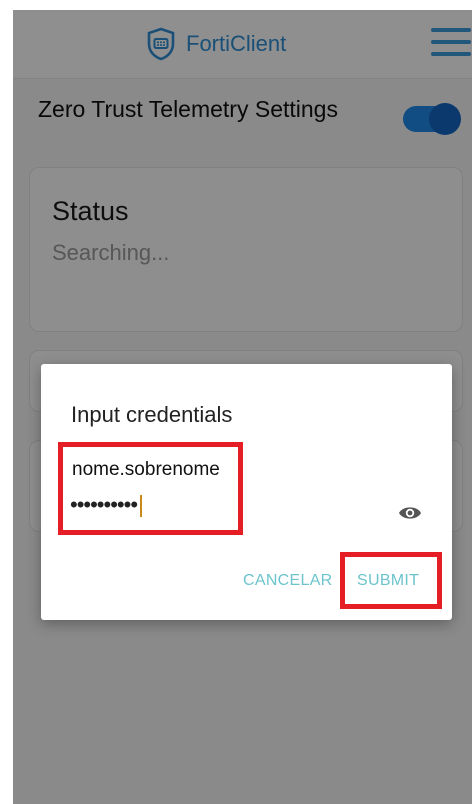 Image resolution: width=472 pixels, height=804 pixels. Describe the element at coordinates (141, 506) in the screenshot. I see `text-caret` at that location.